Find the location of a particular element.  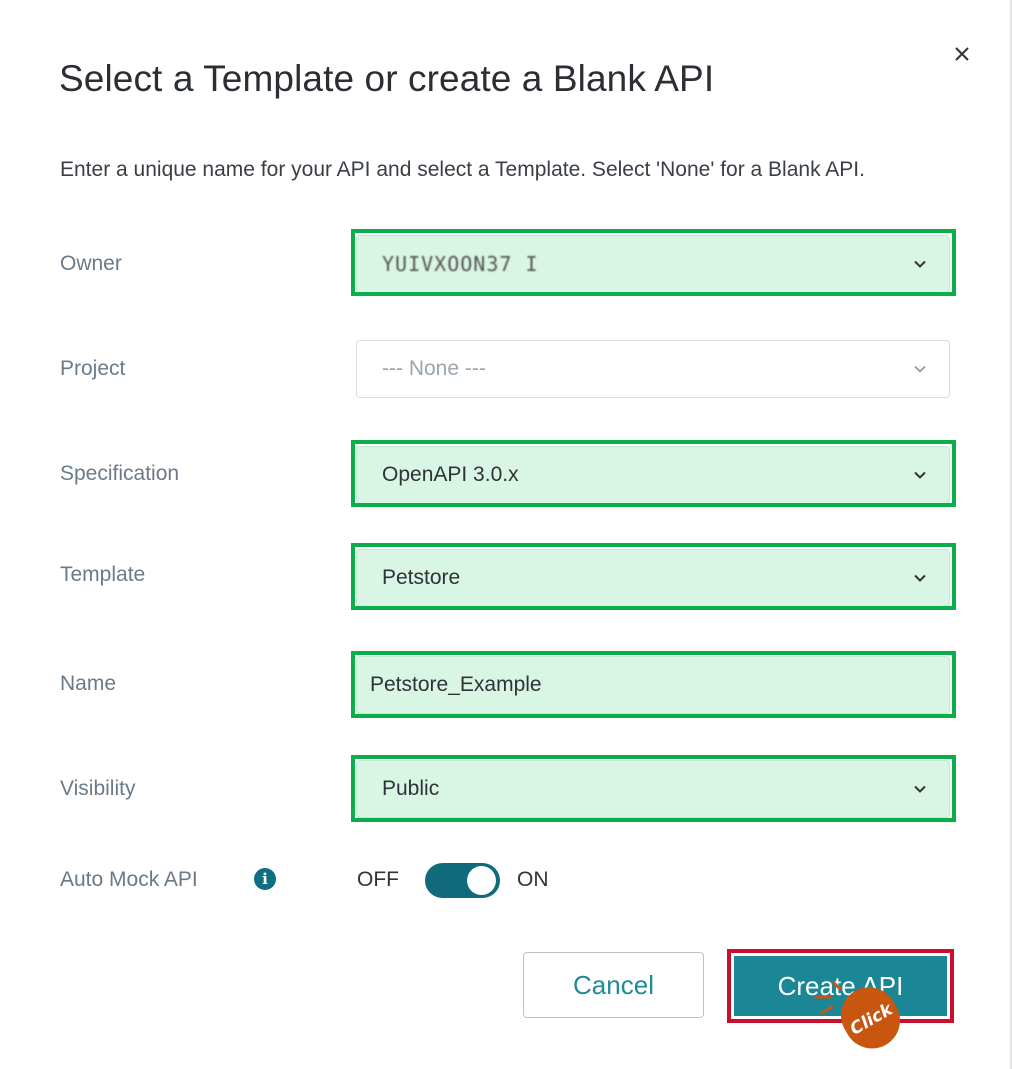

visibility-value: Public is located at coordinates (411, 788).